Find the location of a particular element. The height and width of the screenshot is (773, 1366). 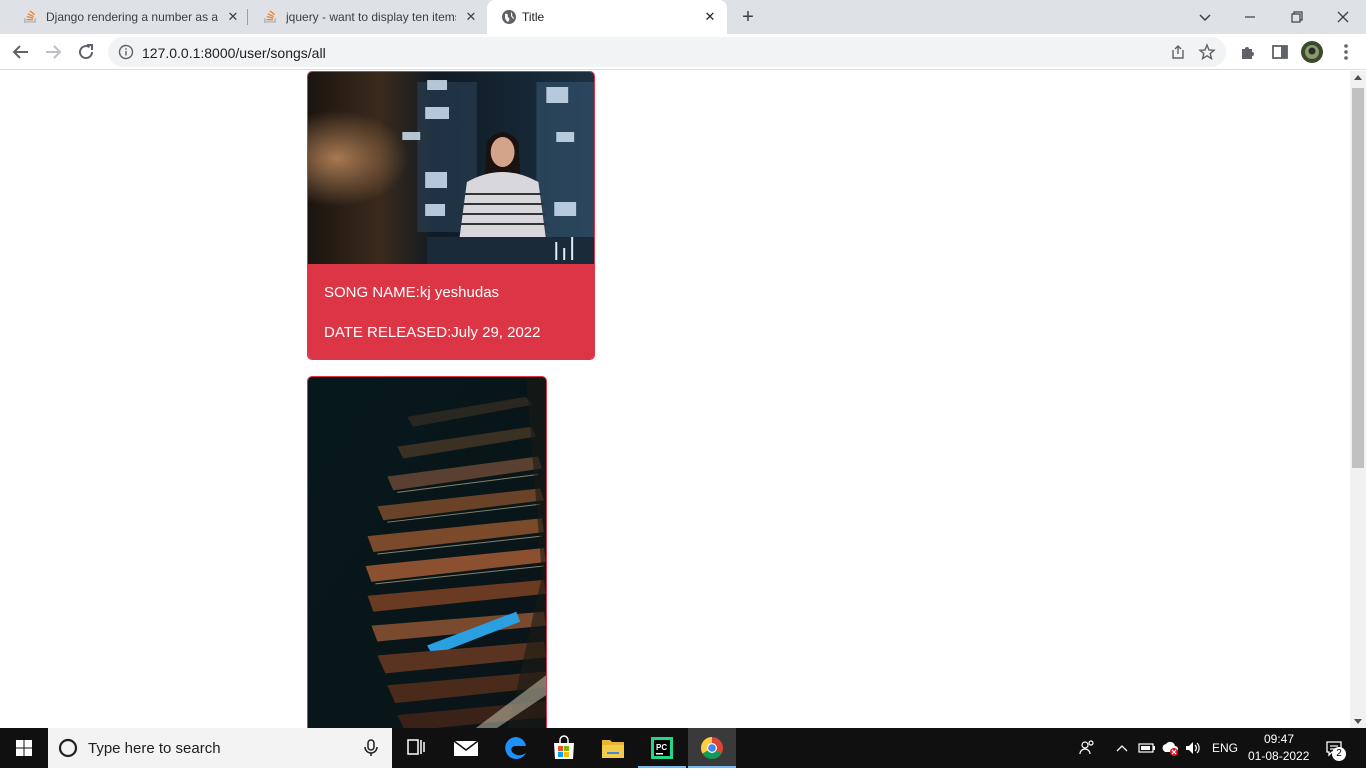

extensions-button is located at coordinates (1248, 52).